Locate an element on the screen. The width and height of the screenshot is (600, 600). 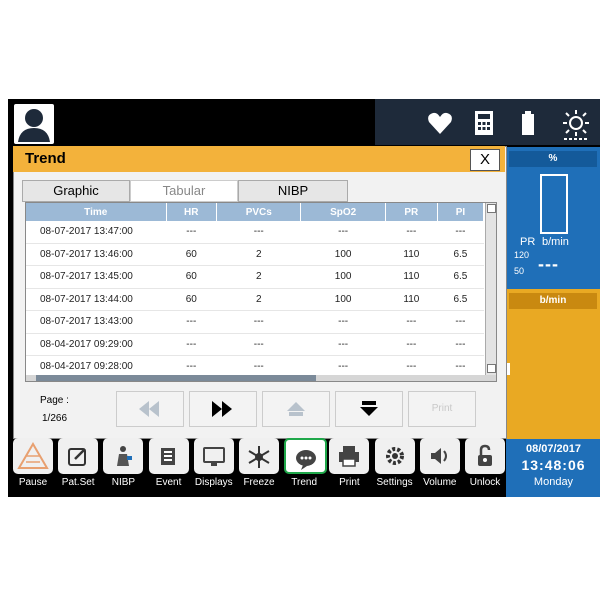
hr-unit: b/min is located at coordinates (553, 301).